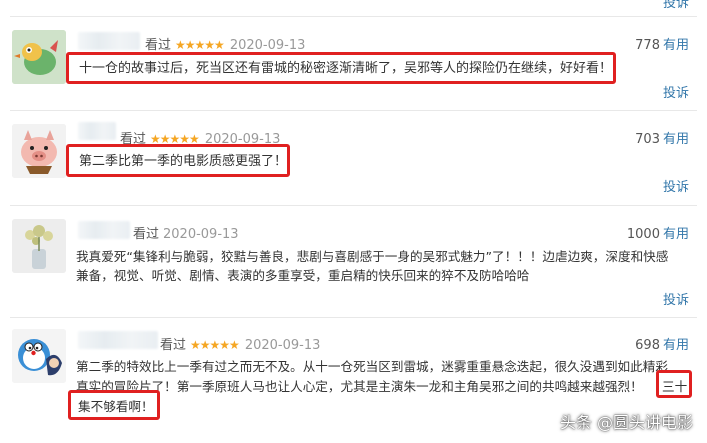 The height and width of the screenshot is (443, 707). Describe the element at coordinates (662, 43) in the screenshot. I see `vote-count: 778 有用` at that location.